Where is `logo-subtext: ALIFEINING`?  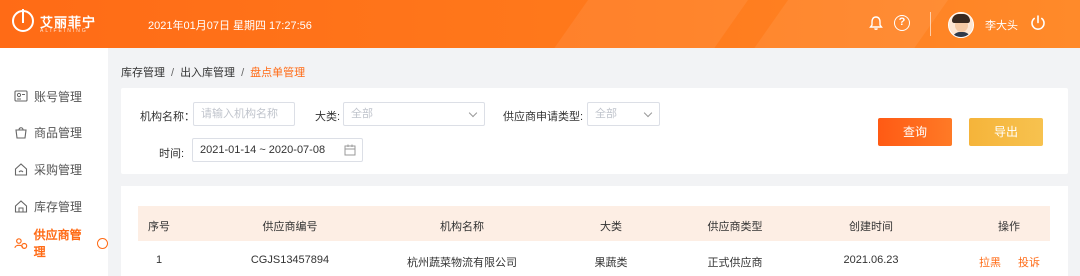
logo-subtext: ALIFEINING is located at coordinates (64, 31).